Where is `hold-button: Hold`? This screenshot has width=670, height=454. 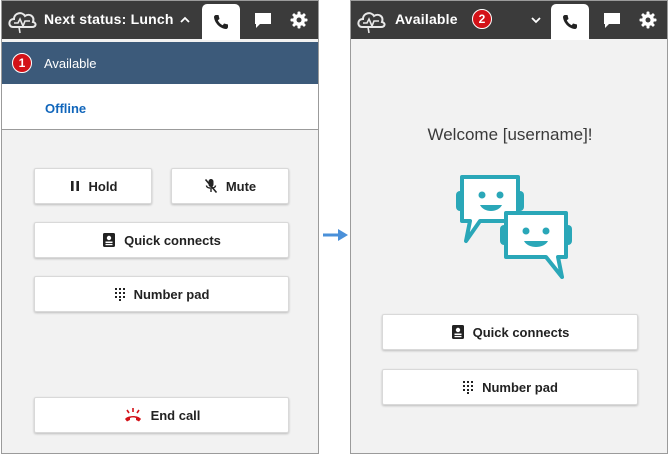 hold-button: Hold is located at coordinates (93, 186).